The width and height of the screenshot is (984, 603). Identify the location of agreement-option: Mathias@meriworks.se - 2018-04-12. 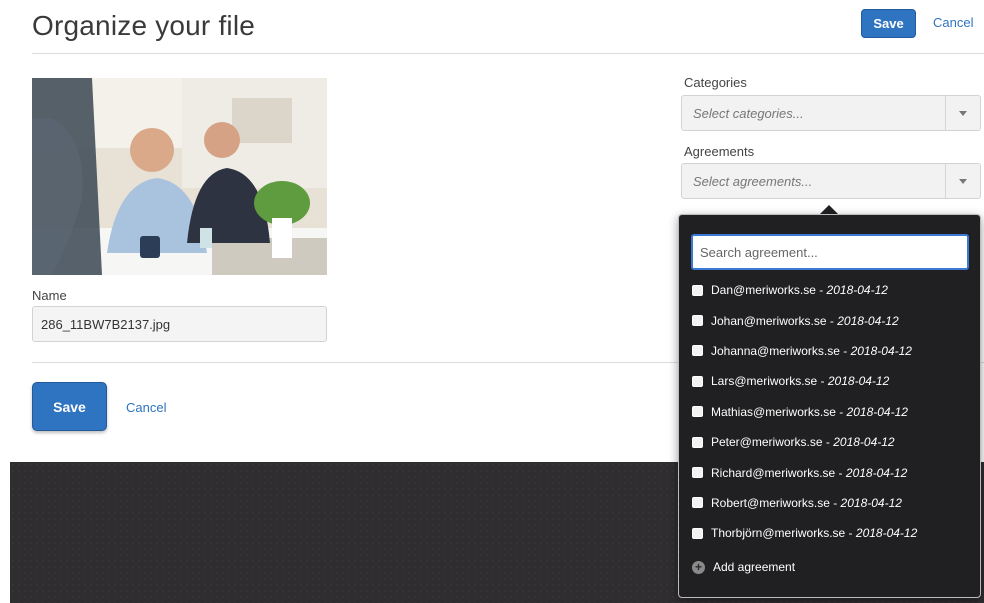
(832, 412).